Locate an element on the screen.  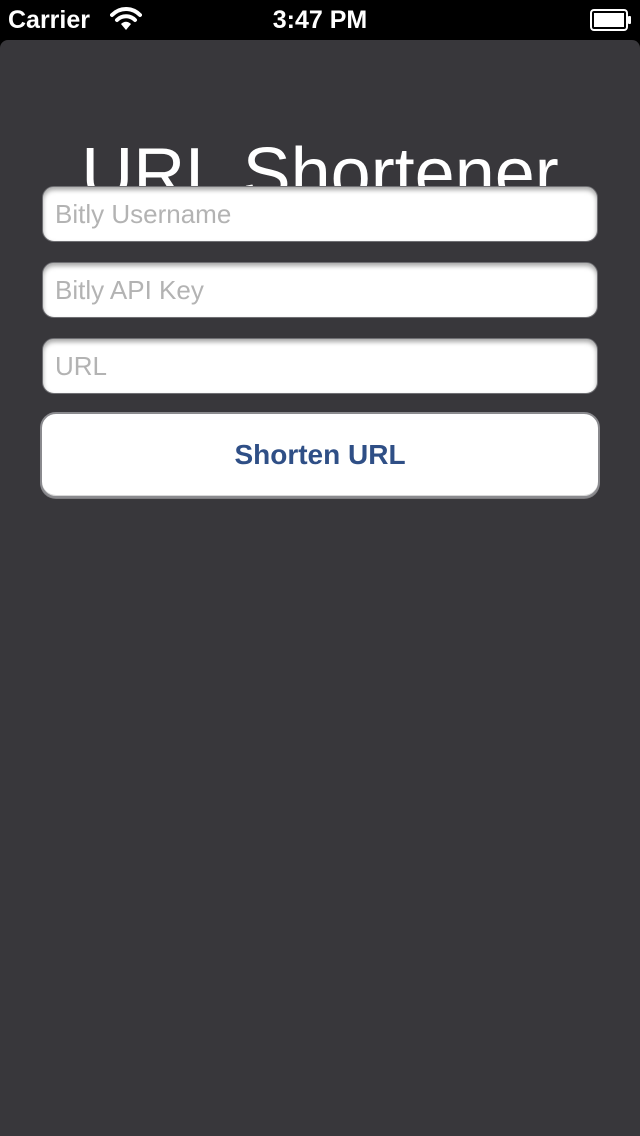
status-bar: Carrier 3:47 PM is located at coordinates (320, 20).